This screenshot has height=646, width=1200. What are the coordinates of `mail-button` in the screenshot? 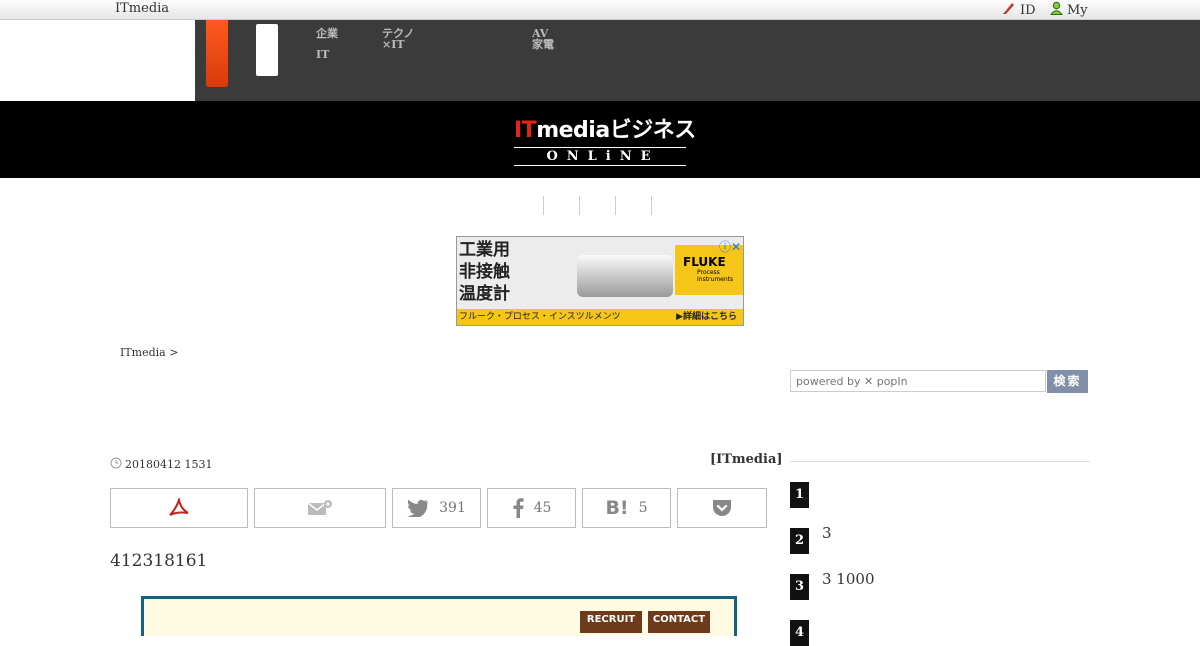 It's located at (320, 508).